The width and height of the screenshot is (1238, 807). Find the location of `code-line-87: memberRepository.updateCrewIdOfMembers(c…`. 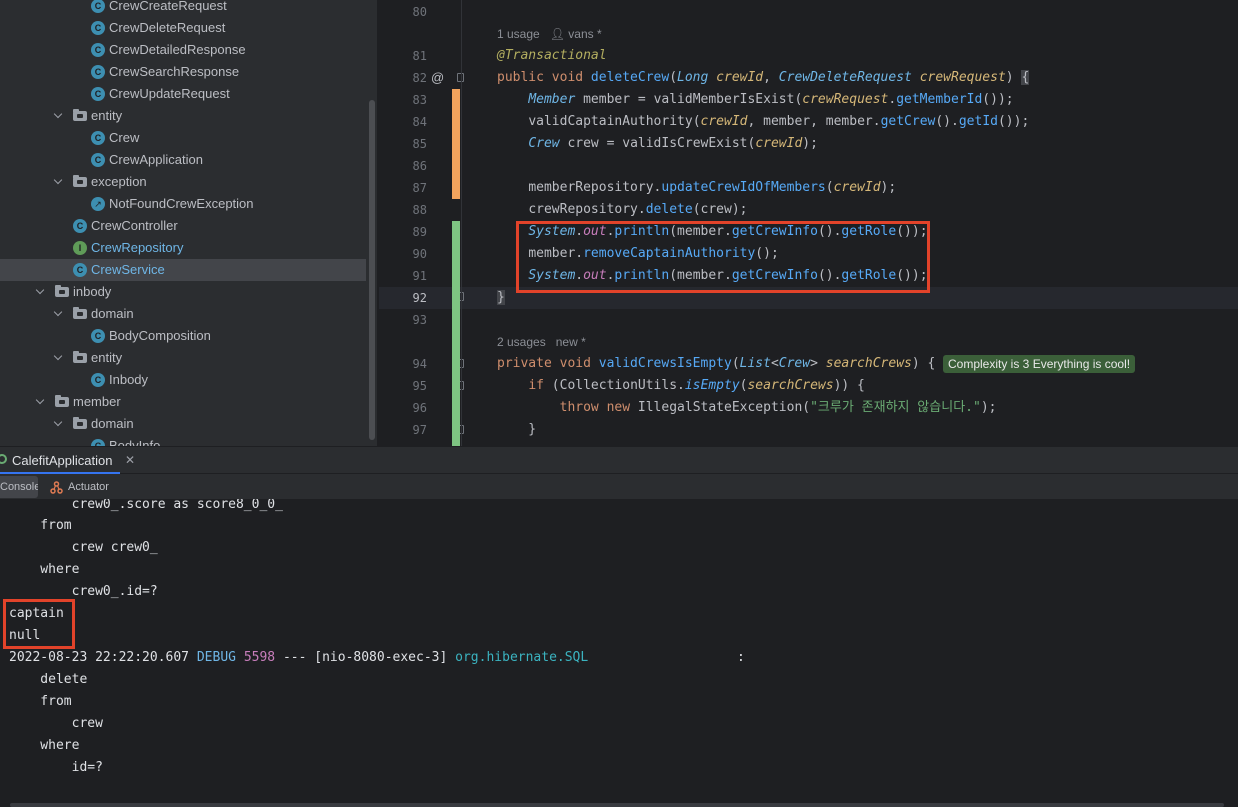

code-line-87: memberRepository.updateCrewIdOfMembers(c… is located at coordinates (712, 187).